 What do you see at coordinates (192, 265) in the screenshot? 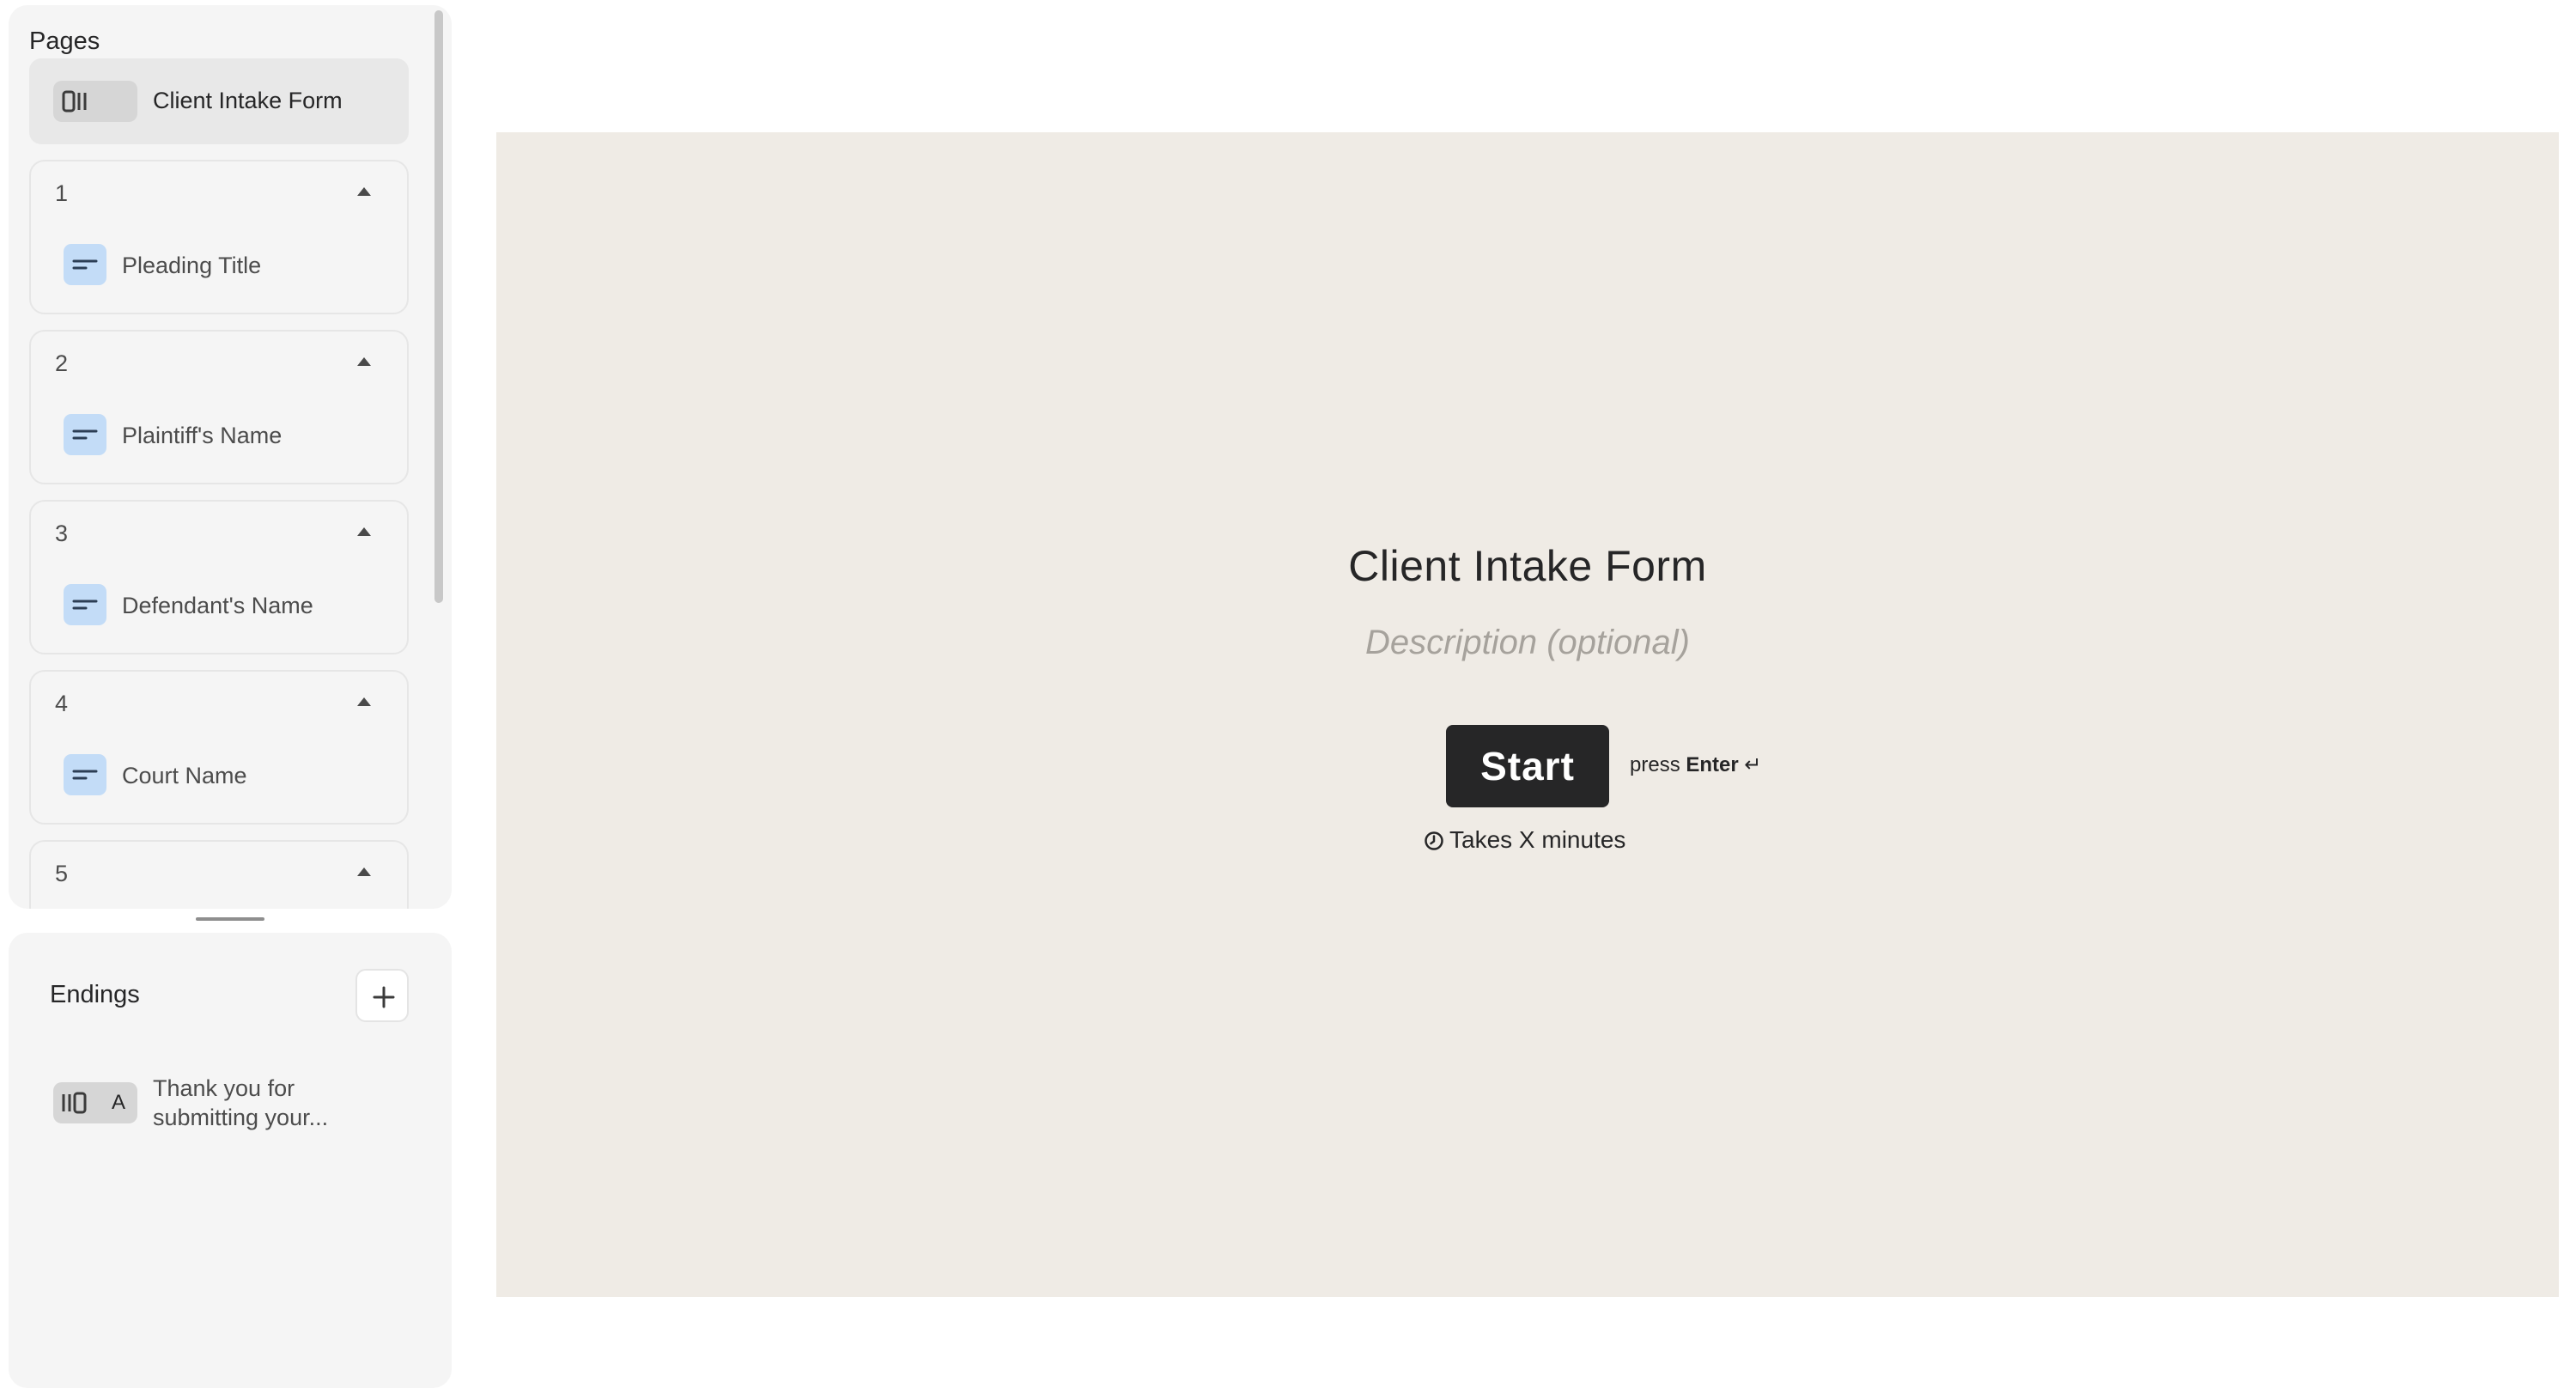
I see `question-label: Pleading Title` at bounding box center [192, 265].